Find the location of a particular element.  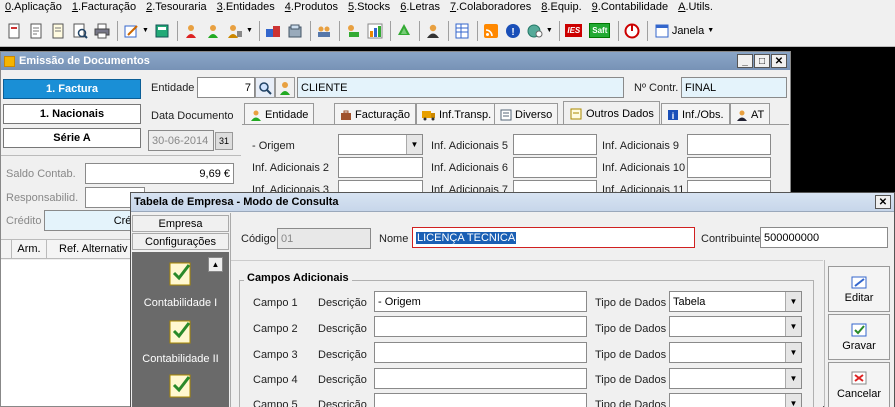

pencil-icon is located at coordinates (131, 31).